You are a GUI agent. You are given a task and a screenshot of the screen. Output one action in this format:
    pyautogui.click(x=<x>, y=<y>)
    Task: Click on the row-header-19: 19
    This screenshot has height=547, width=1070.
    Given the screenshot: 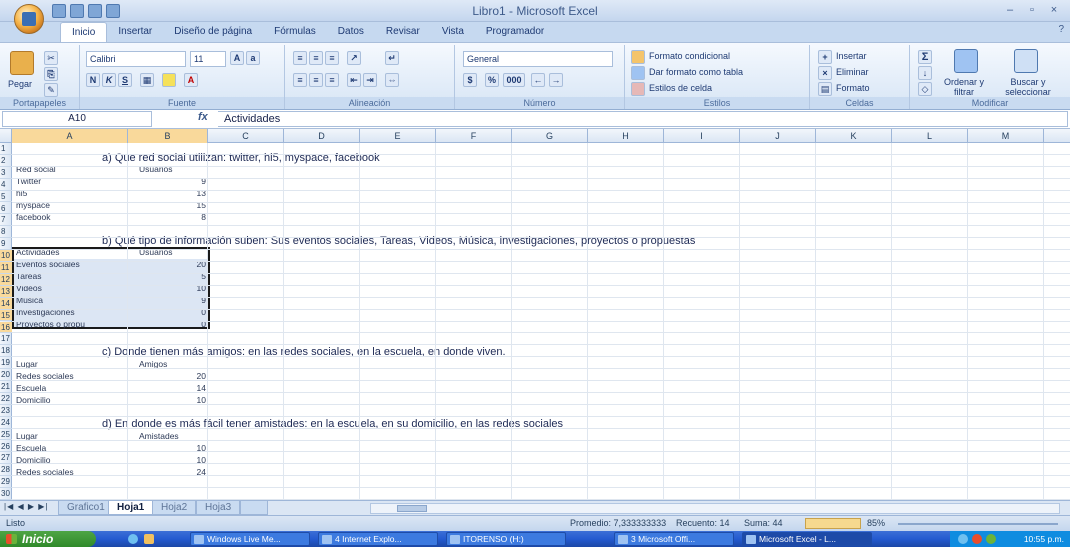 What is the action you would take?
    pyautogui.click(x=6, y=363)
    